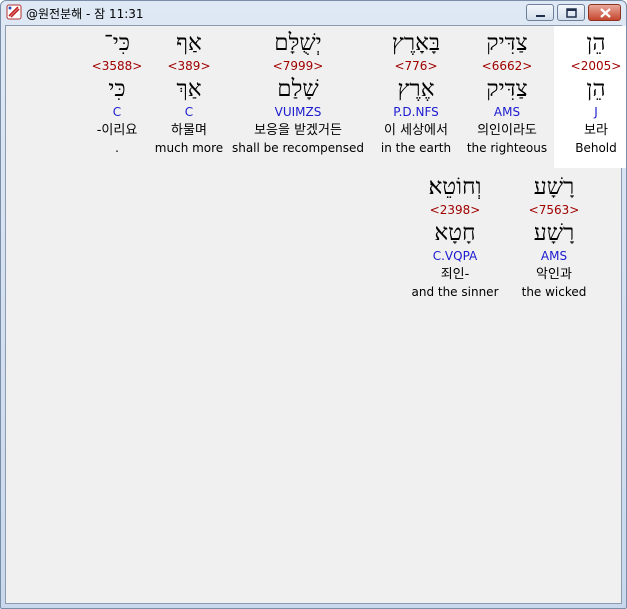  Describe the element at coordinates (455, 274) in the screenshot. I see `korean-gloss: 죄인-` at that location.